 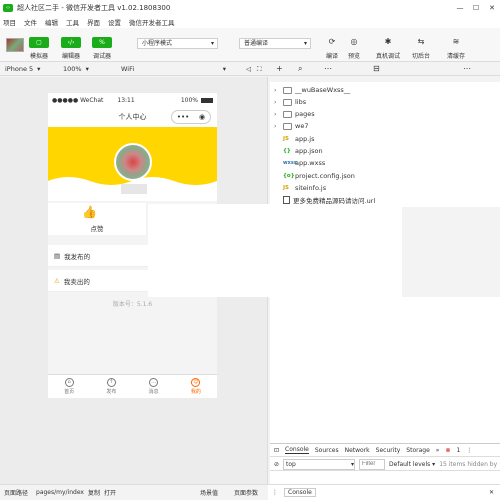 What do you see at coordinates (72, 22) in the screenshot?
I see `menu-tools: 工具` at bounding box center [72, 22].